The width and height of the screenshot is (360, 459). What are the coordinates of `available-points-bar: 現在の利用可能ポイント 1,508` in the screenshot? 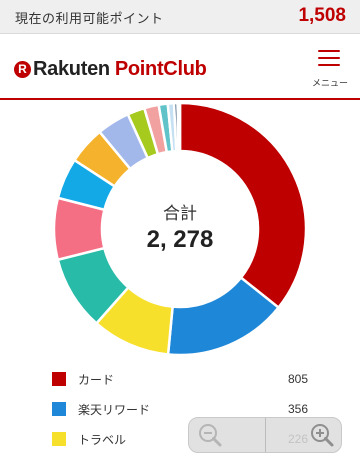 It's located at (180, 17).